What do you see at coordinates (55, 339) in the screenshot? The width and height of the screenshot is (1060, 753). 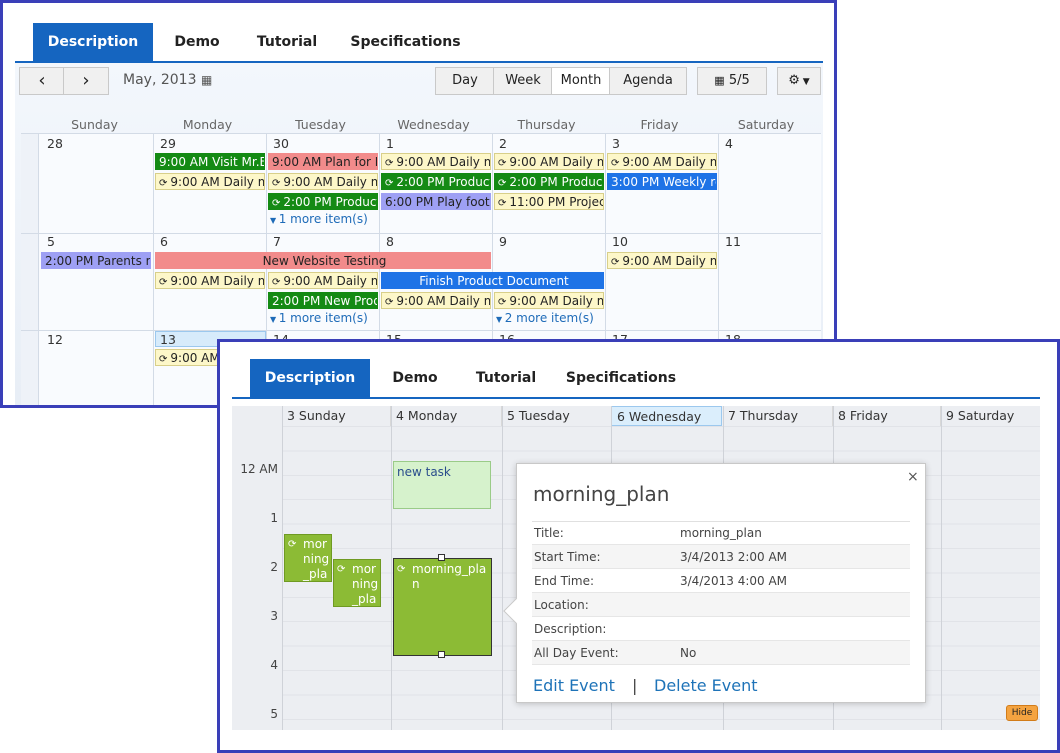 I see `day-number: 12` at bounding box center [55, 339].